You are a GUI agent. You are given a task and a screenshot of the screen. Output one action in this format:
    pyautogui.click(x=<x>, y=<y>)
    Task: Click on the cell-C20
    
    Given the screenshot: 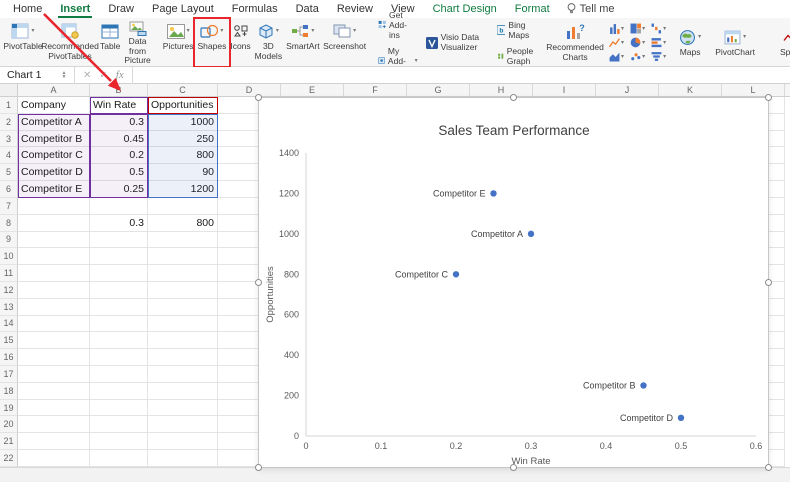 What is the action you would take?
    pyautogui.click(x=183, y=425)
    